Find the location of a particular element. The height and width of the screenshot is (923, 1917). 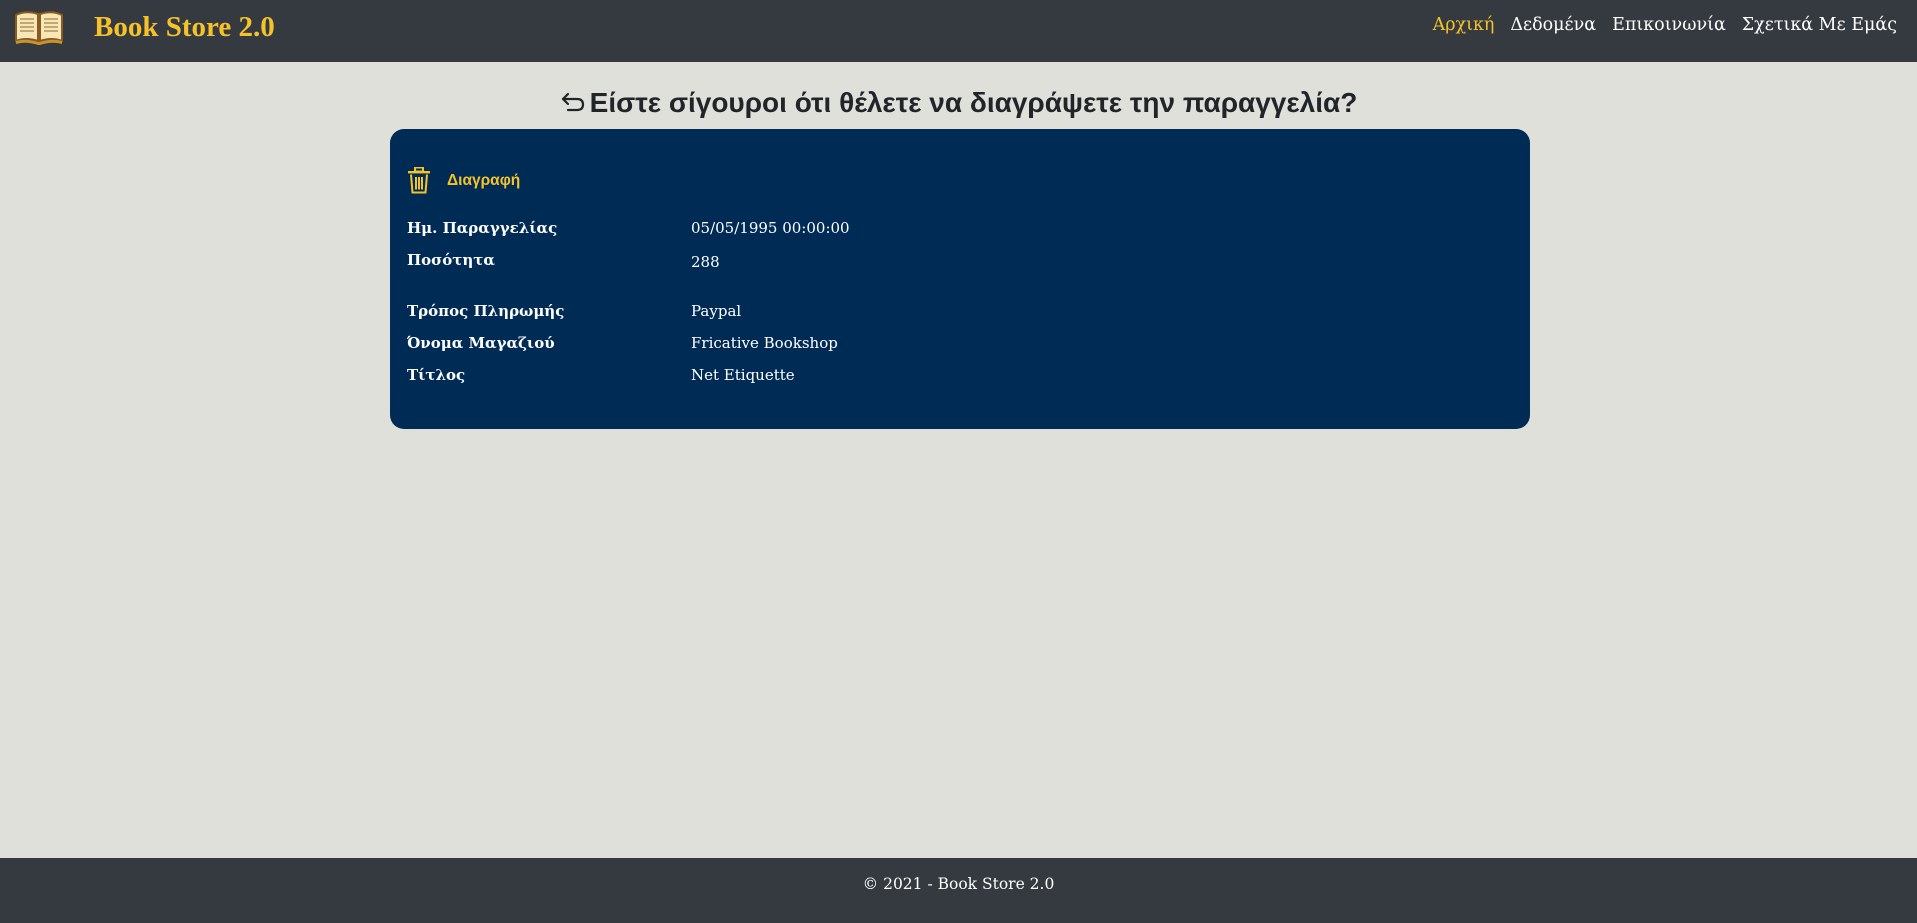

field-row-payment-method: Τρόπος Πληρωμής Paypal is located at coordinates (957, 312).